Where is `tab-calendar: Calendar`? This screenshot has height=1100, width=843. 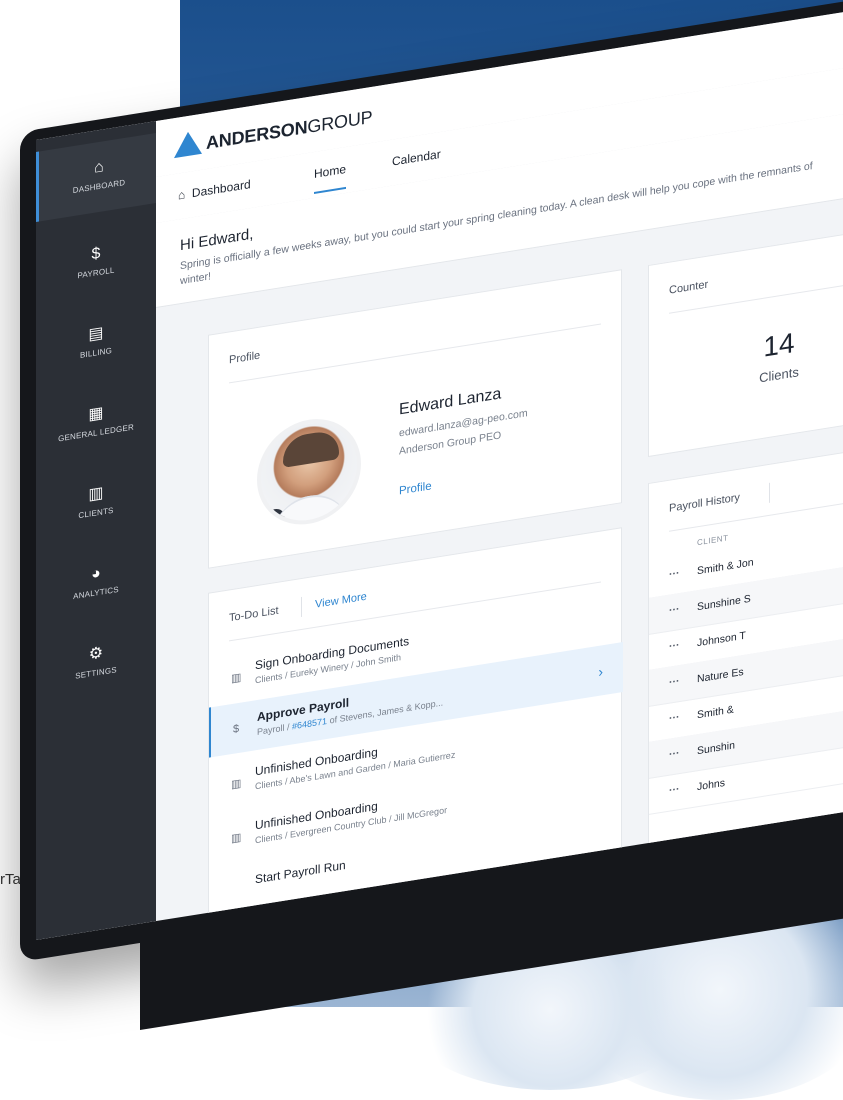
tab-calendar: Calendar is located at coordinates (416, 158).